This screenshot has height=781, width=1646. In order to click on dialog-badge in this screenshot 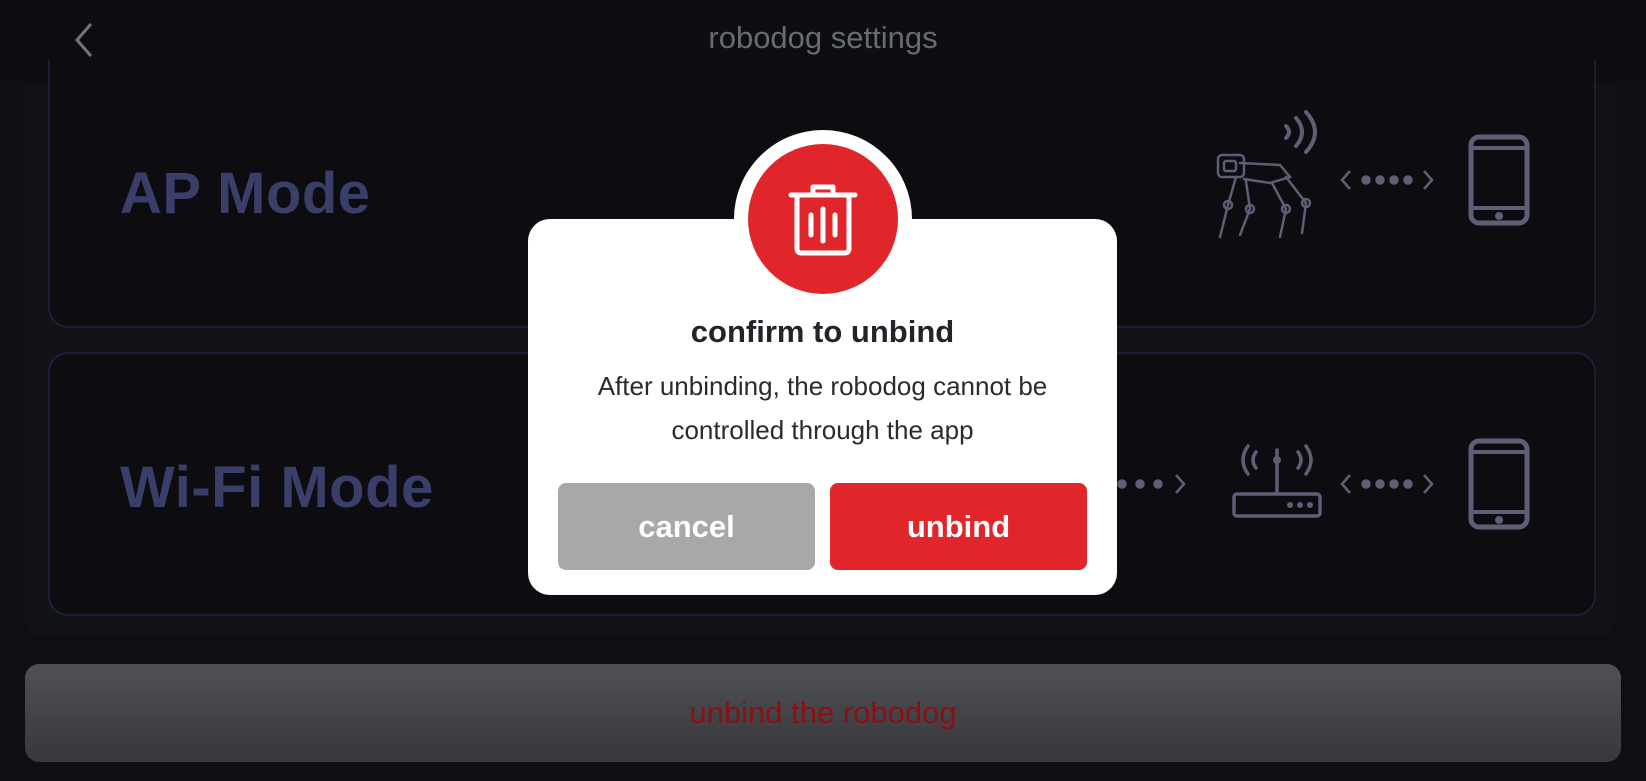, I will do `click(823, 219)`.